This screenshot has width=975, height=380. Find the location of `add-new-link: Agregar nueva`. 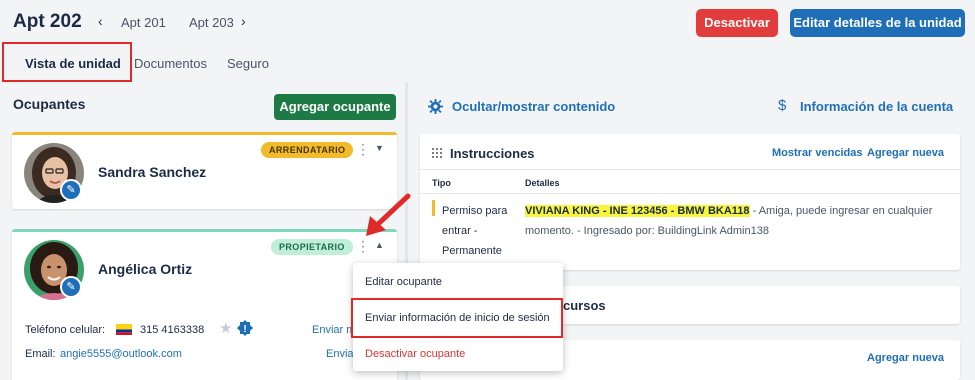

add-new-link: Agregar nueva is located at coordinates (905, 358).